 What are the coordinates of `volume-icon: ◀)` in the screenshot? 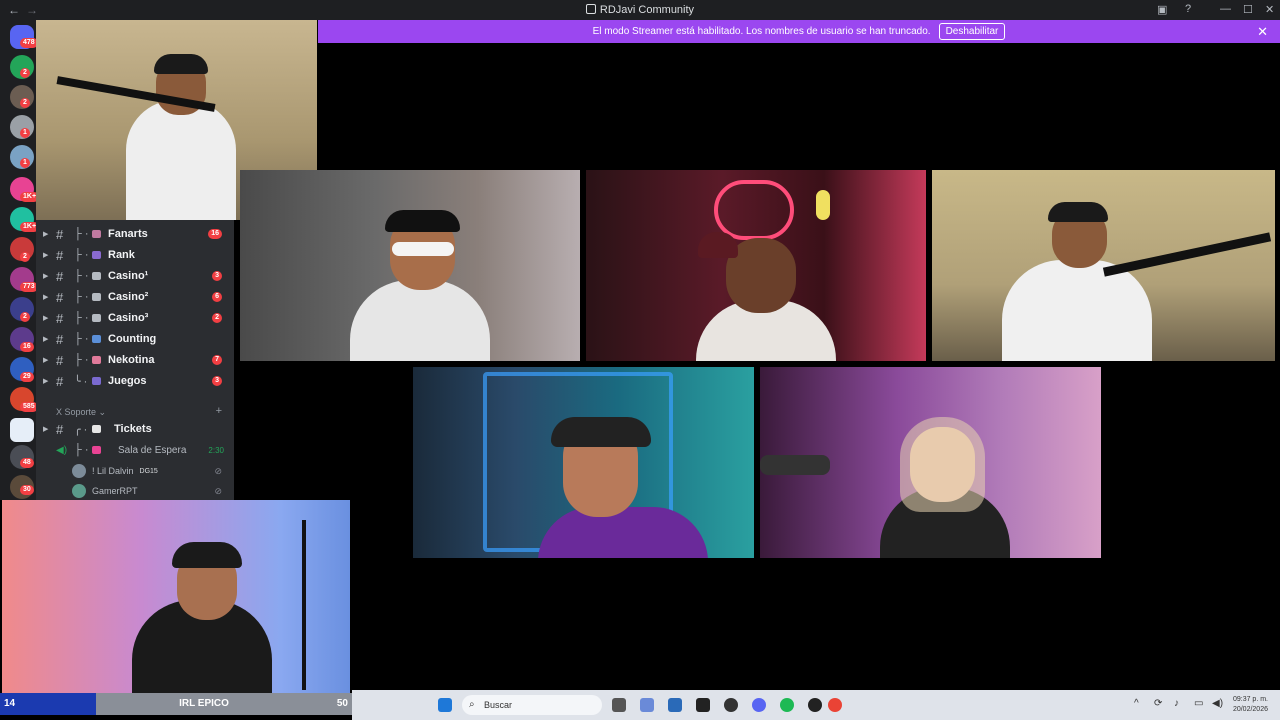 It's located at (1217, 703).